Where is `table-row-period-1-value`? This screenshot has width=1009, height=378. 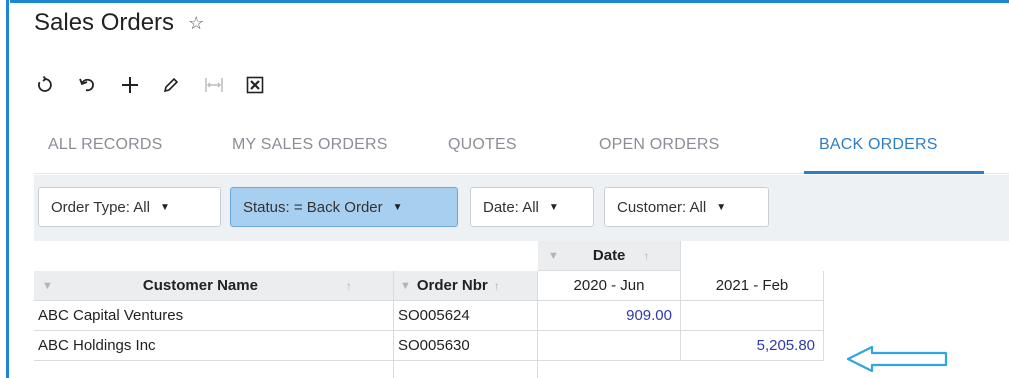
table-row-period-1-value is located at coordinates (609, 346).